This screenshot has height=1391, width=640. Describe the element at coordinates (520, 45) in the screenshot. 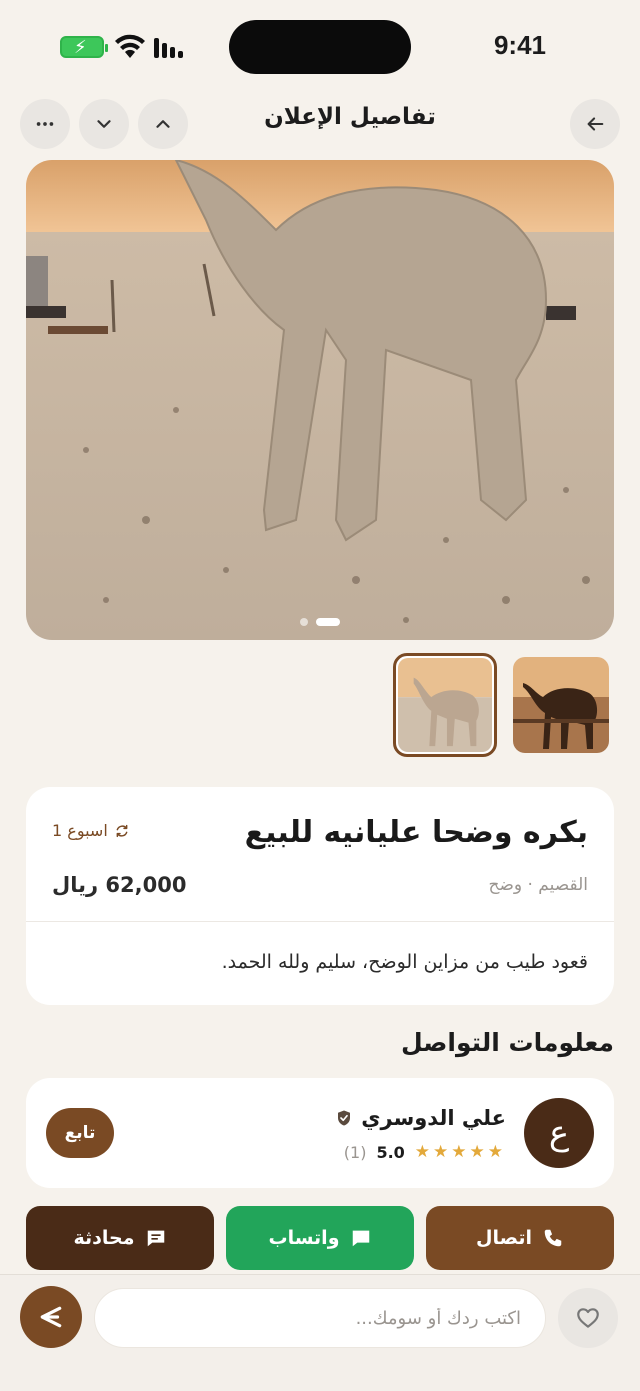

I see `status-time: 9:41` at that location.